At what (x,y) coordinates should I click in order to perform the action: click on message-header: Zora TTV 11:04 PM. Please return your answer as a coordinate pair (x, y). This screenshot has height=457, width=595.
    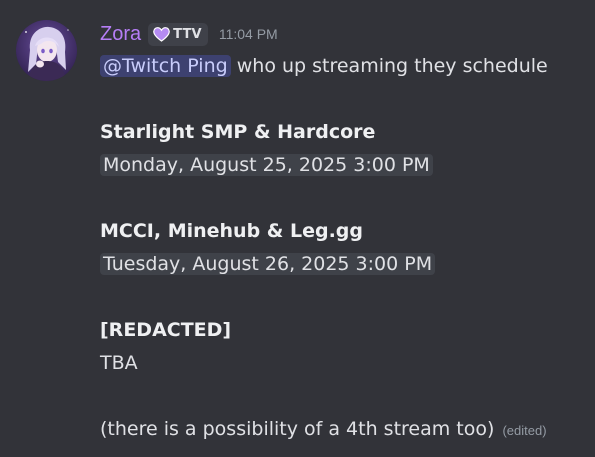
    Looking at the image, I should click on (189, 34).